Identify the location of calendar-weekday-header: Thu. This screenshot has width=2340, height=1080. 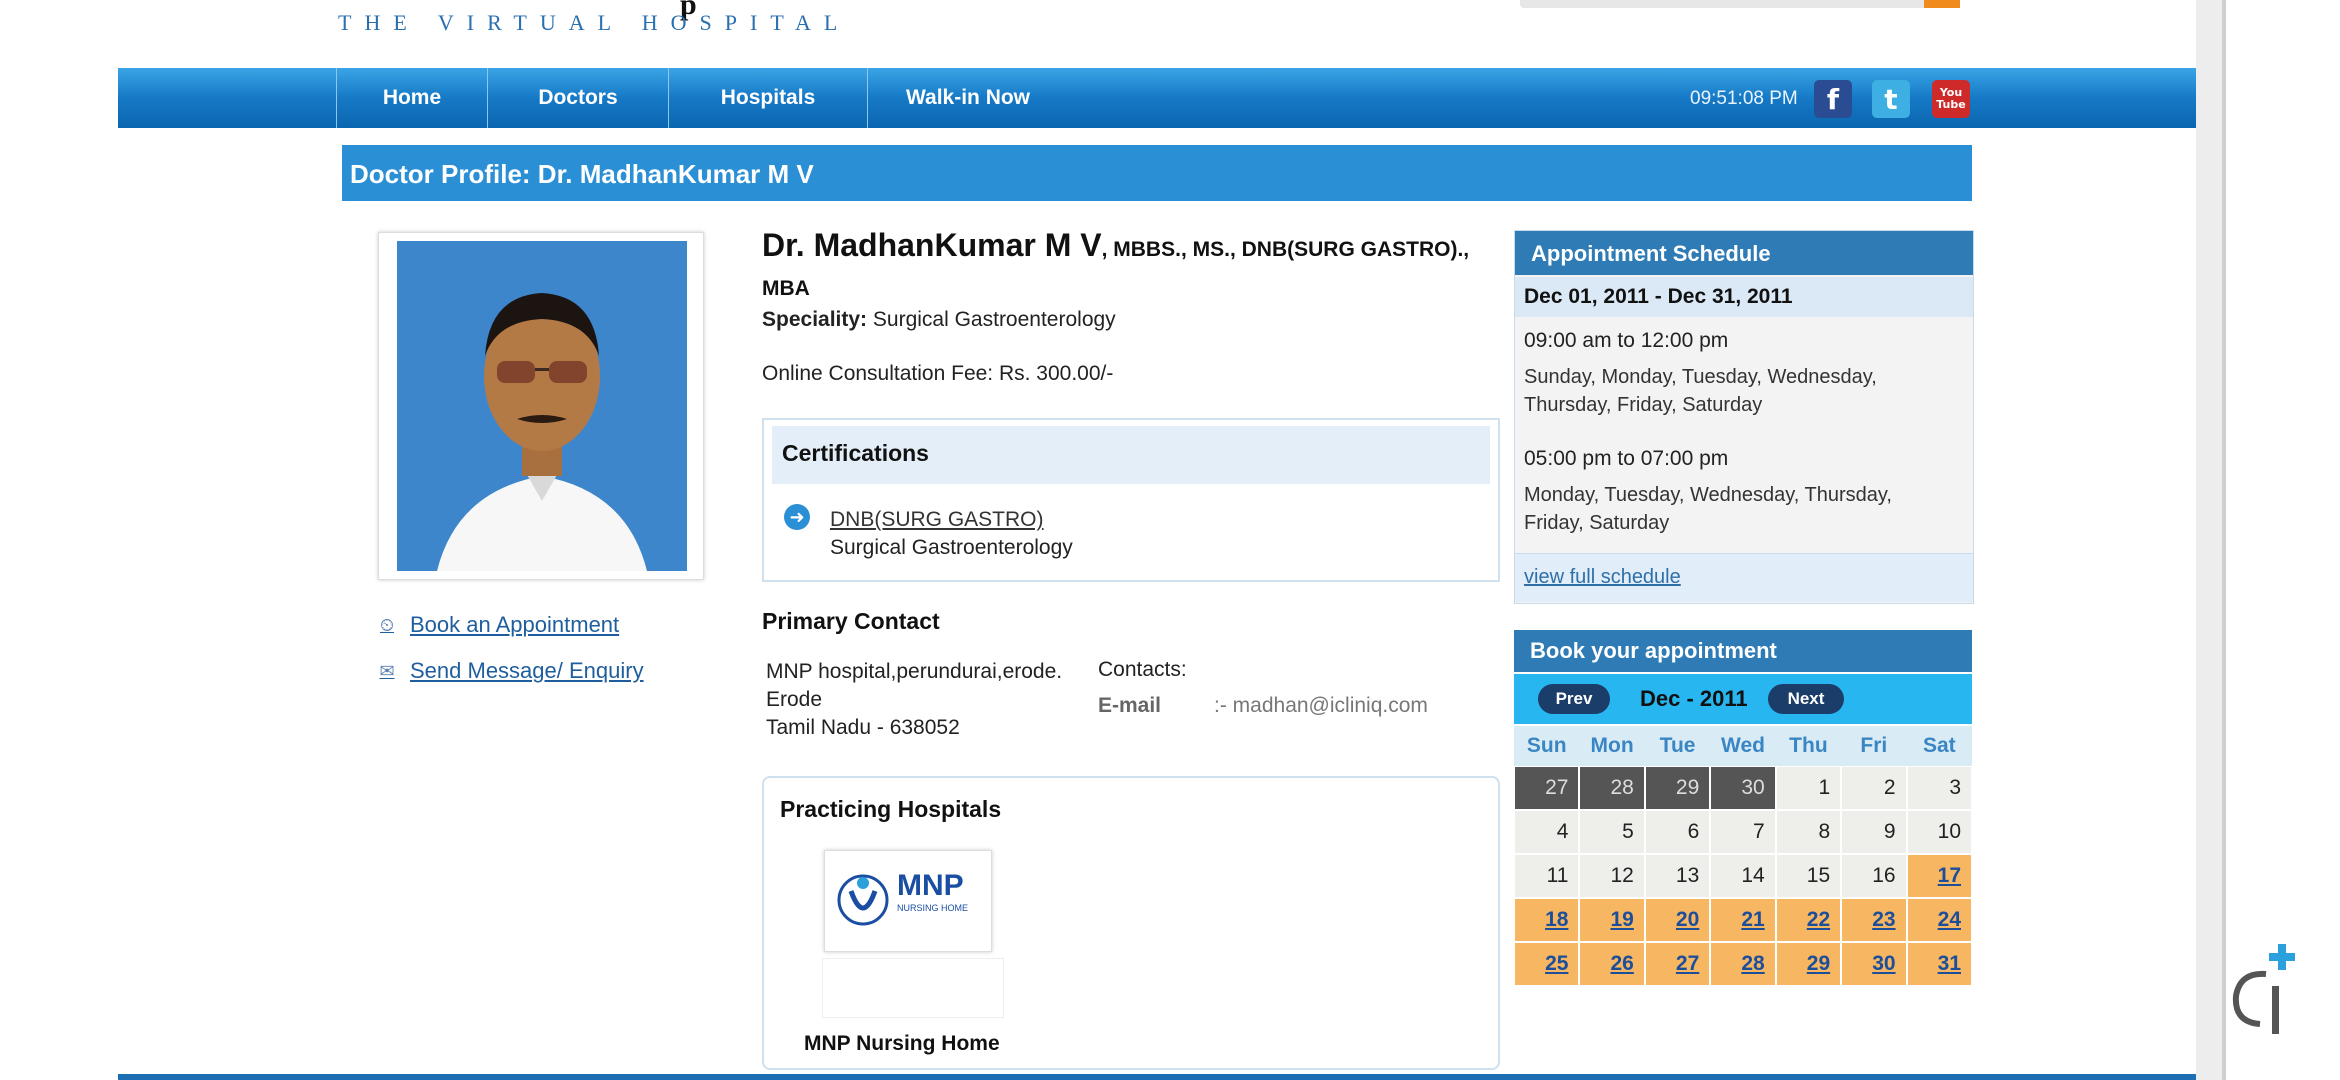
(1808, 746).